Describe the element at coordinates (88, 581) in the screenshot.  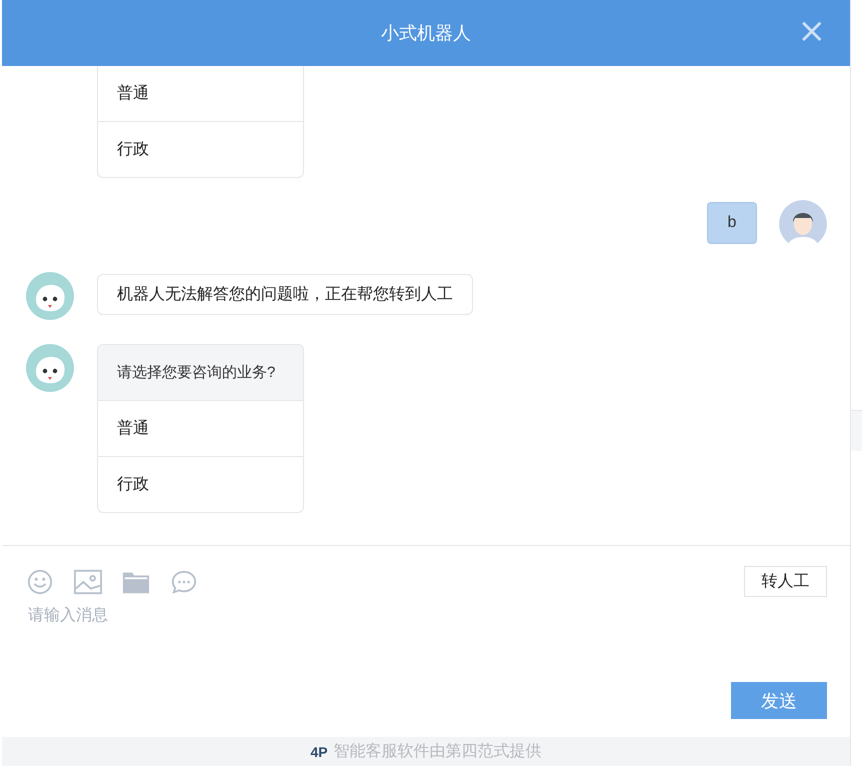
I see `image-icon` at that location.